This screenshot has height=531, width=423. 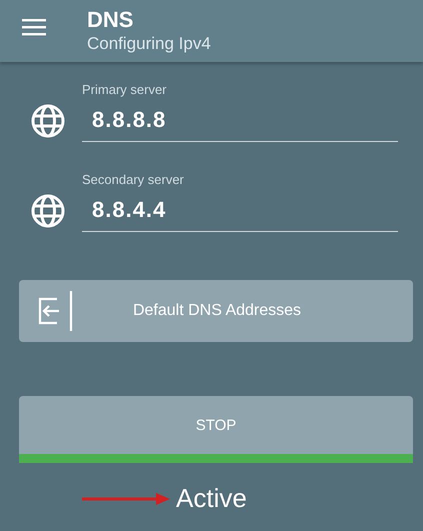 What do you see at coordinates (126, 499) in the screenshot?
I see `arrow-icon` at bounding box center [126, 499].